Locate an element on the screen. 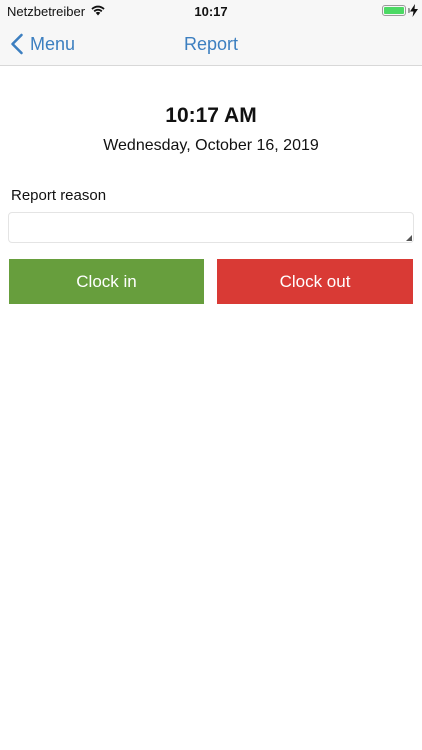 The image size is (422, 750). chevron-left-icon is located at coordinates (17, 44).